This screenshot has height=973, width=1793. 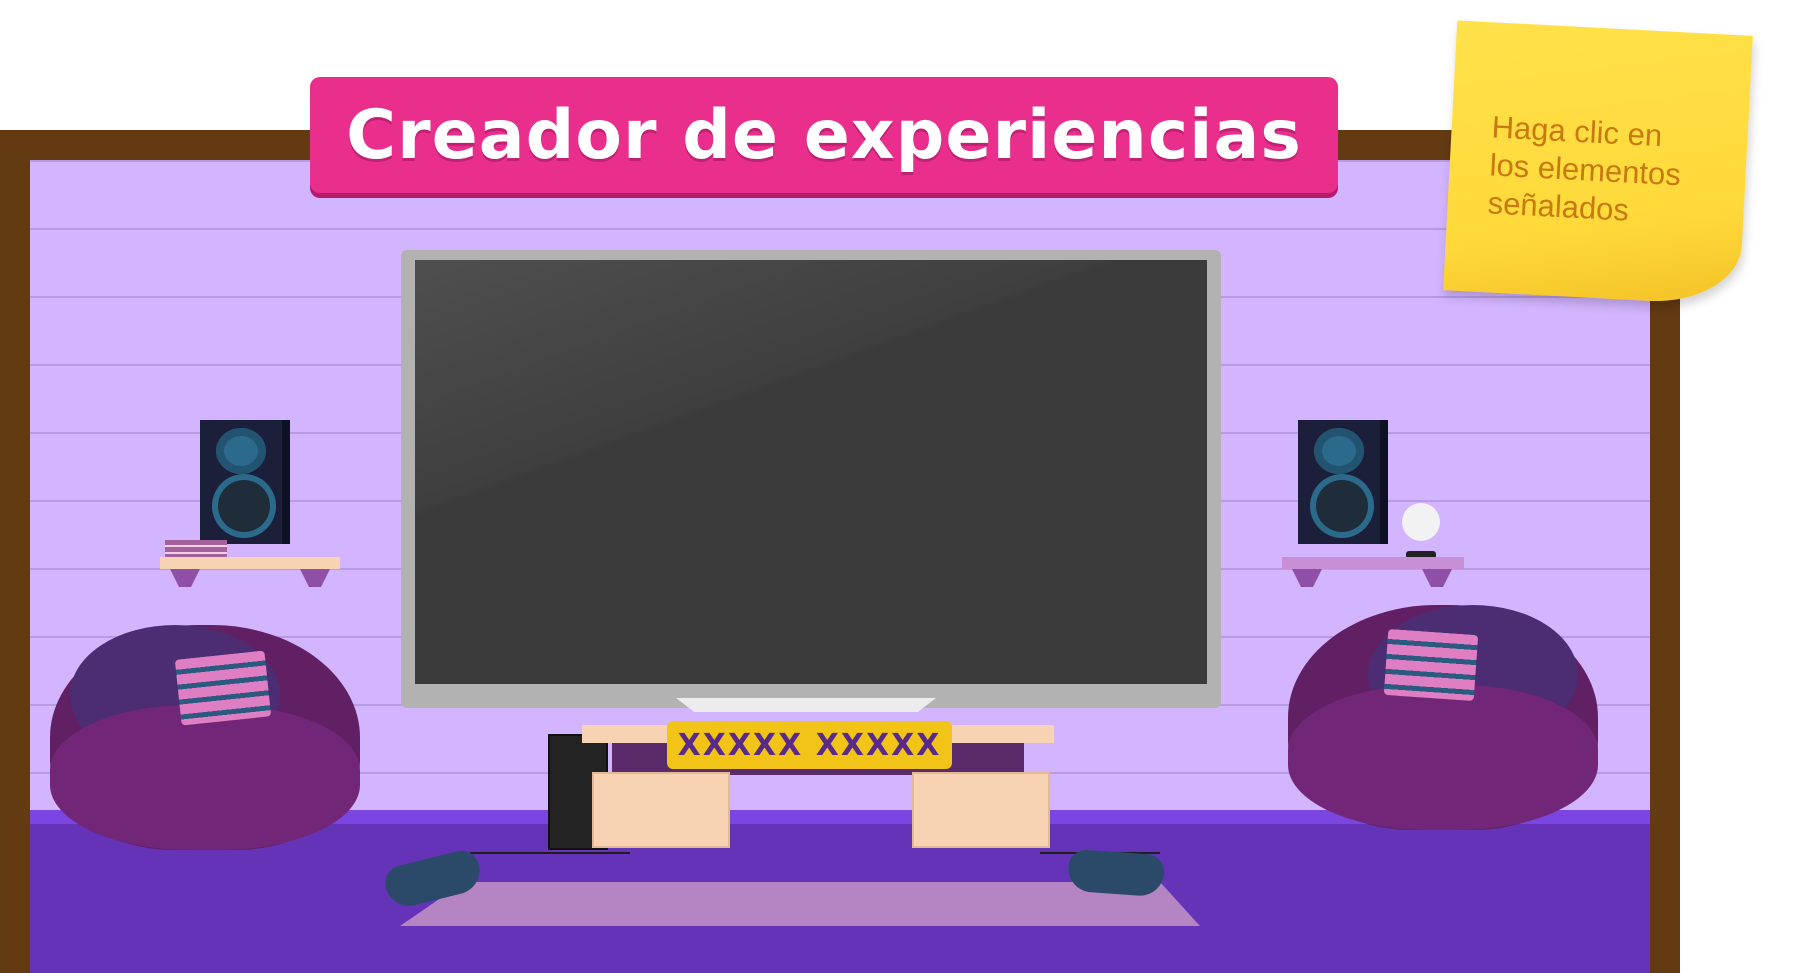 What do you see at coordinates (1610, 171) in the screenshot?
I see `instruction-text: Haga clic en los elementos señalados` at bounding box center [1610, 171].